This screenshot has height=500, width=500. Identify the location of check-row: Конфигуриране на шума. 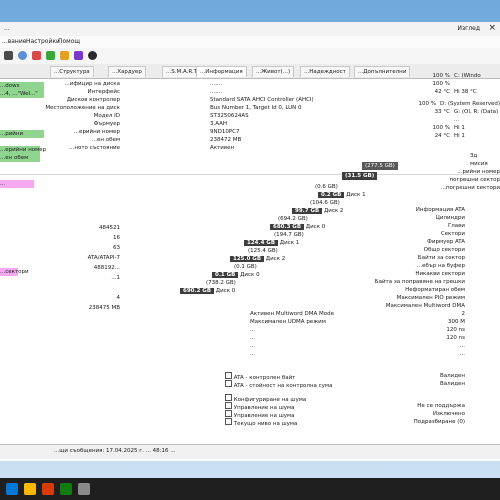
(345, 398).